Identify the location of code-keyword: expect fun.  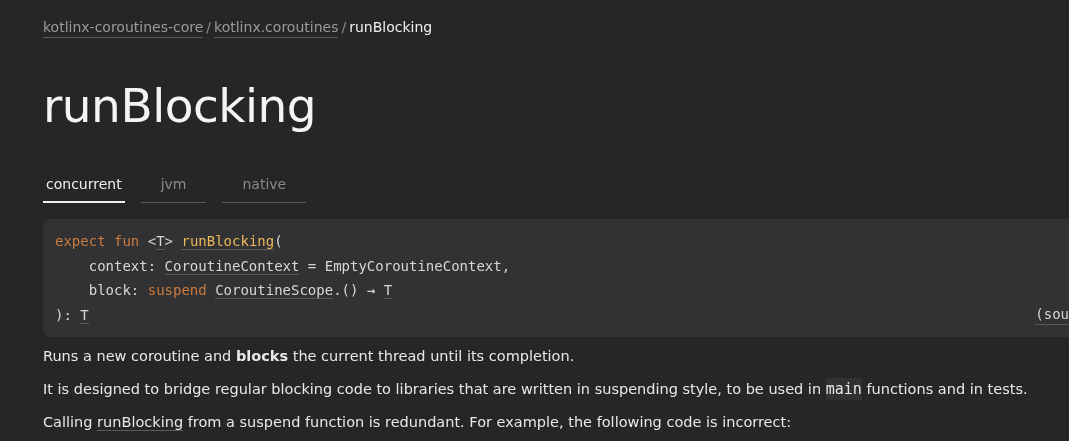
(98, 241).